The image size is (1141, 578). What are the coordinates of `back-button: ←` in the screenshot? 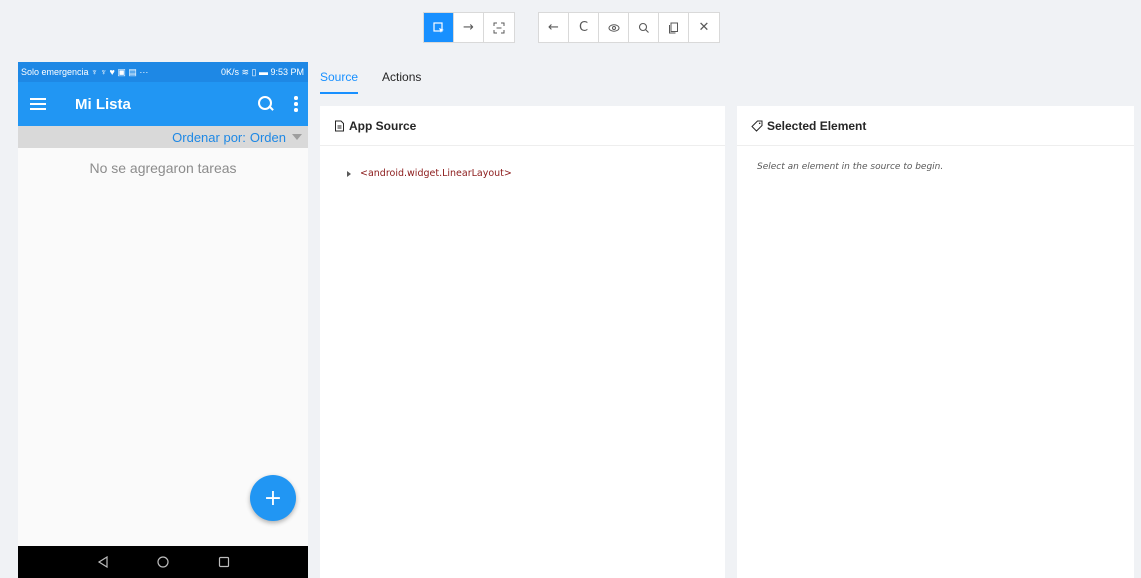 It's located at (554, 27).